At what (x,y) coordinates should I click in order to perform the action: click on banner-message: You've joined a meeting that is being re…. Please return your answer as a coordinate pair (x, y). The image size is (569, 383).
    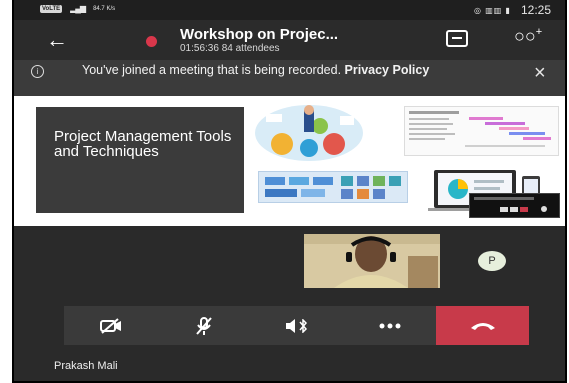
    Looking at the image, I should click on (272, 70).